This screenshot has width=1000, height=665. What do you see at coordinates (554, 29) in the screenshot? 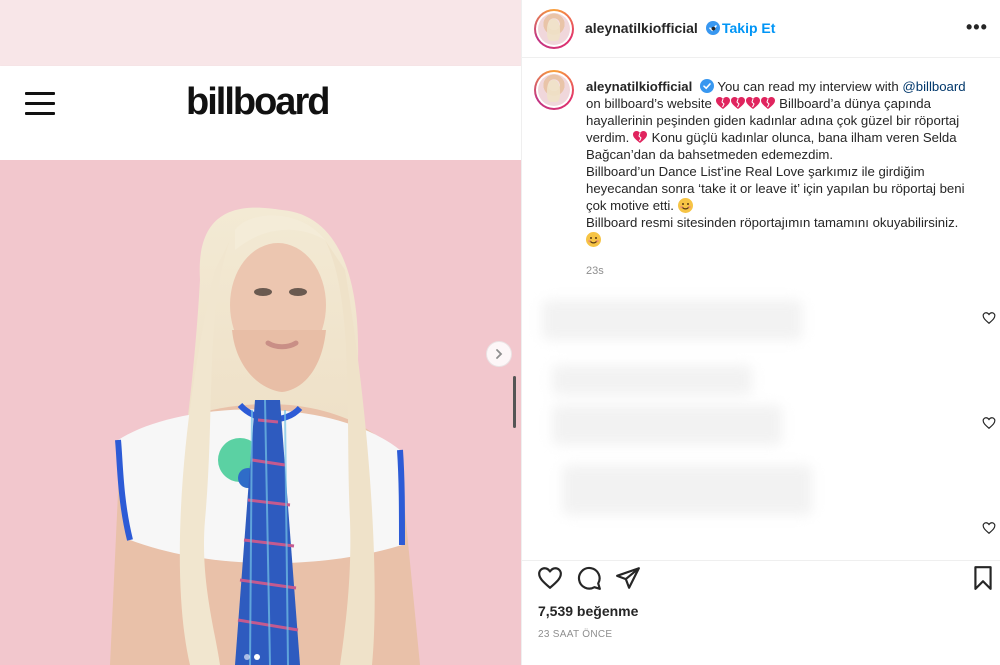
I see `avatar` at bounding box center [554, 29].